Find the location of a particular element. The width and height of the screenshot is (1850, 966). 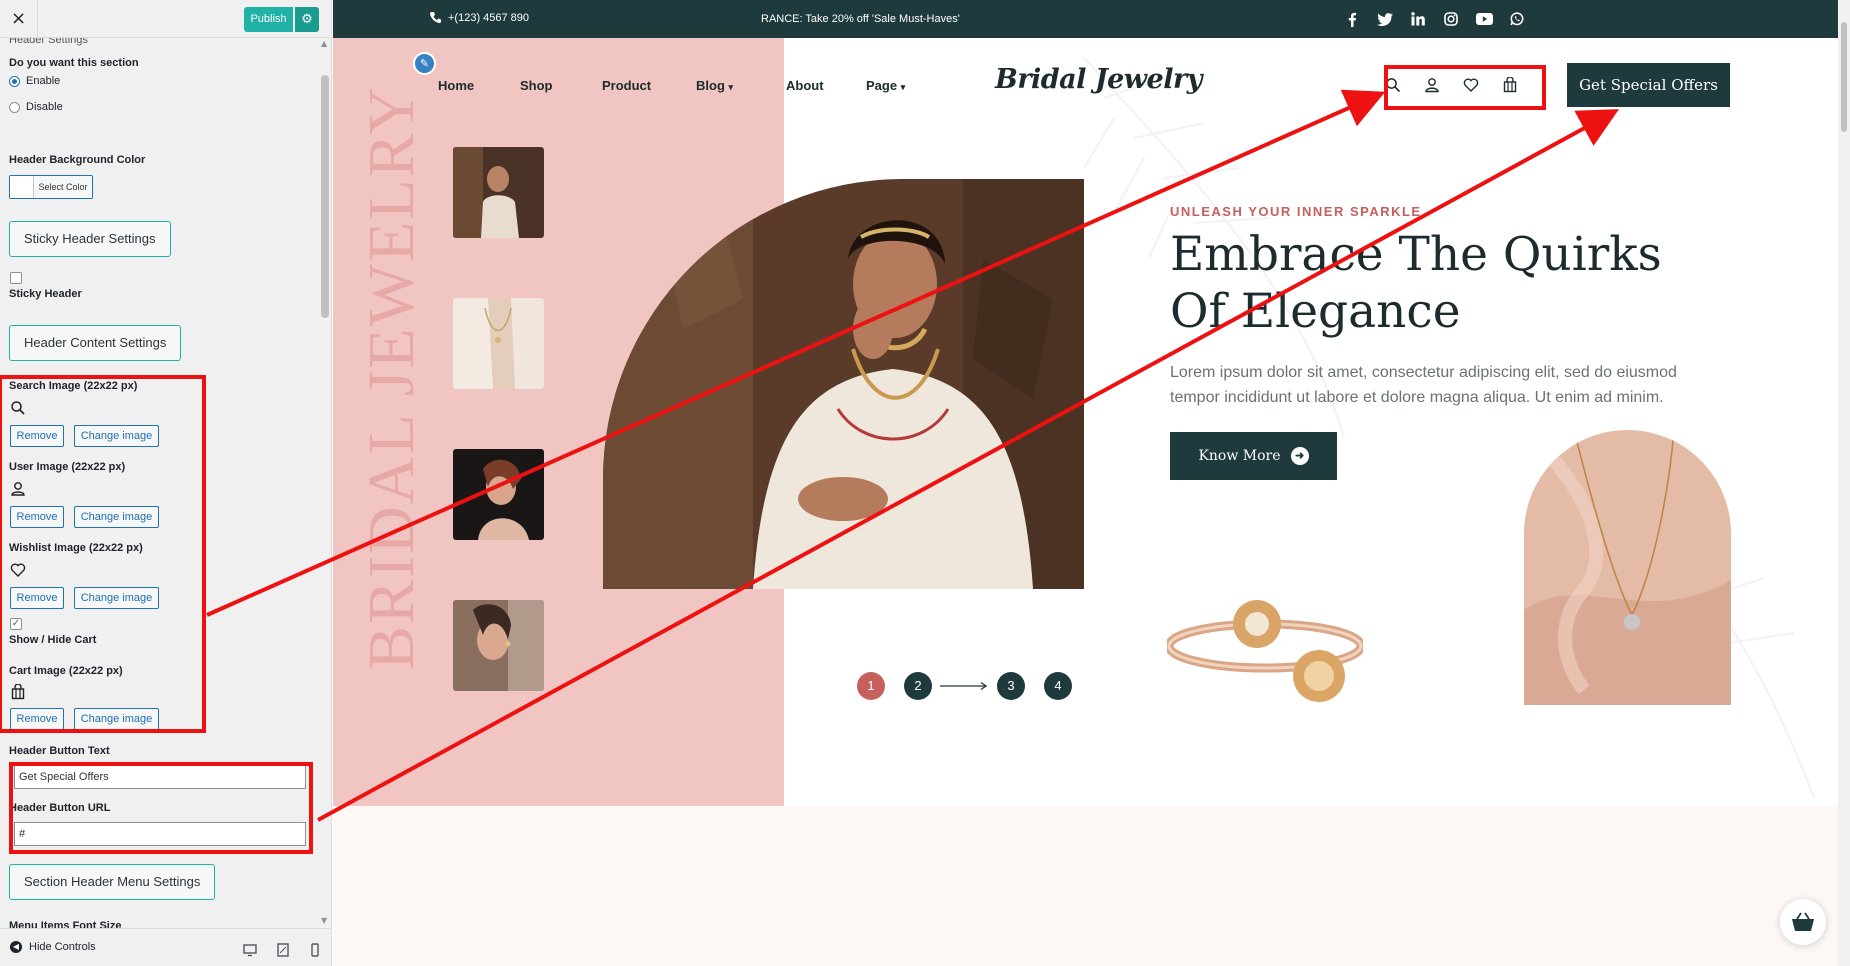

slide-dot-4: 4 is located at coordinates (1058, 686).